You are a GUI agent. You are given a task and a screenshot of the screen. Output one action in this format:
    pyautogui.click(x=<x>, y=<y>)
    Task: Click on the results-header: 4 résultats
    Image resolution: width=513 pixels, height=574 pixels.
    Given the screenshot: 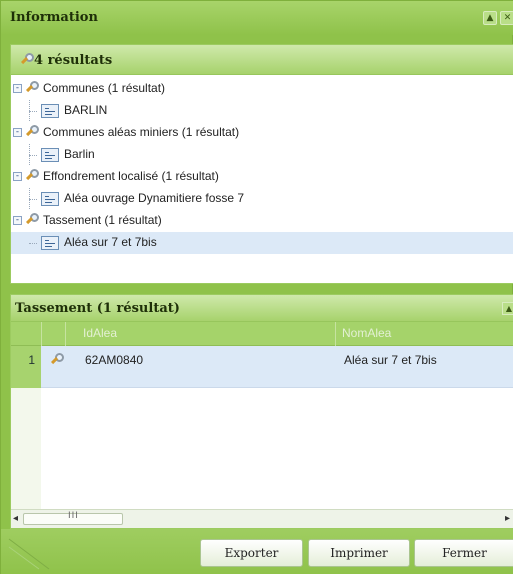 What is the action you would take?
    pyautogui.click(x=262, y=60)
    